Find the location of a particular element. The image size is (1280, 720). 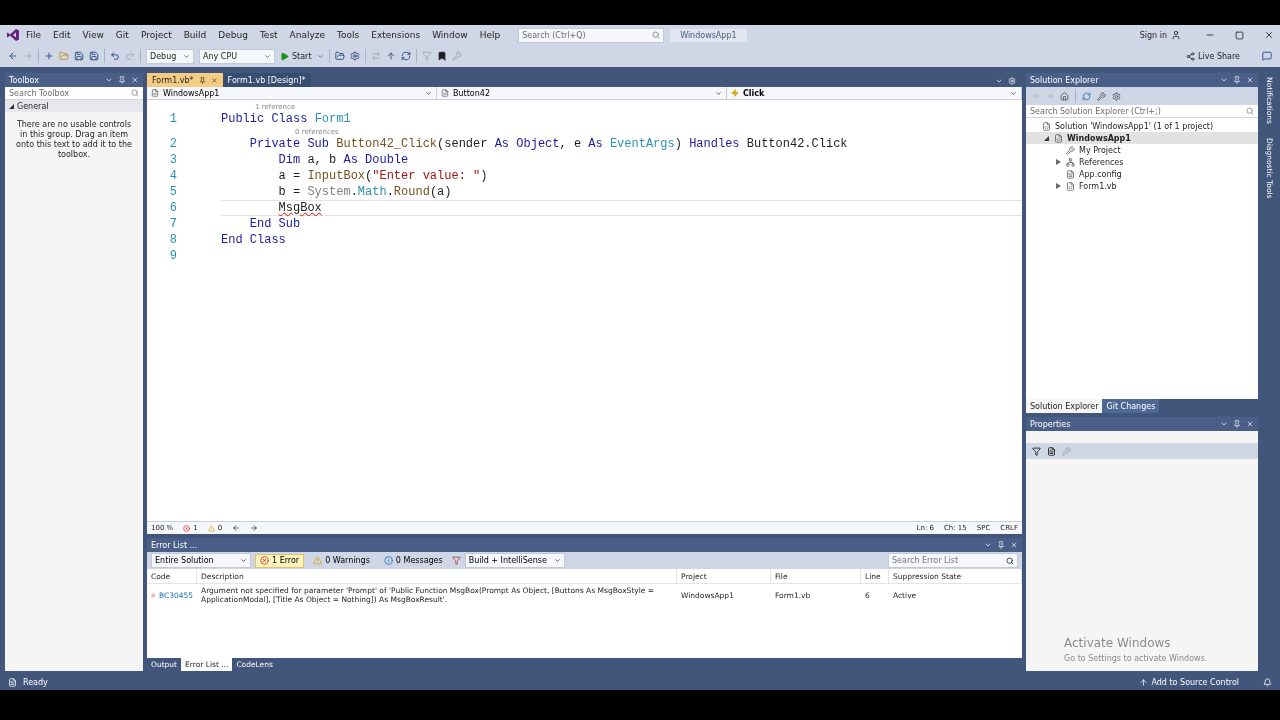

toolbox-group: General is located at coordinates (74, 106).